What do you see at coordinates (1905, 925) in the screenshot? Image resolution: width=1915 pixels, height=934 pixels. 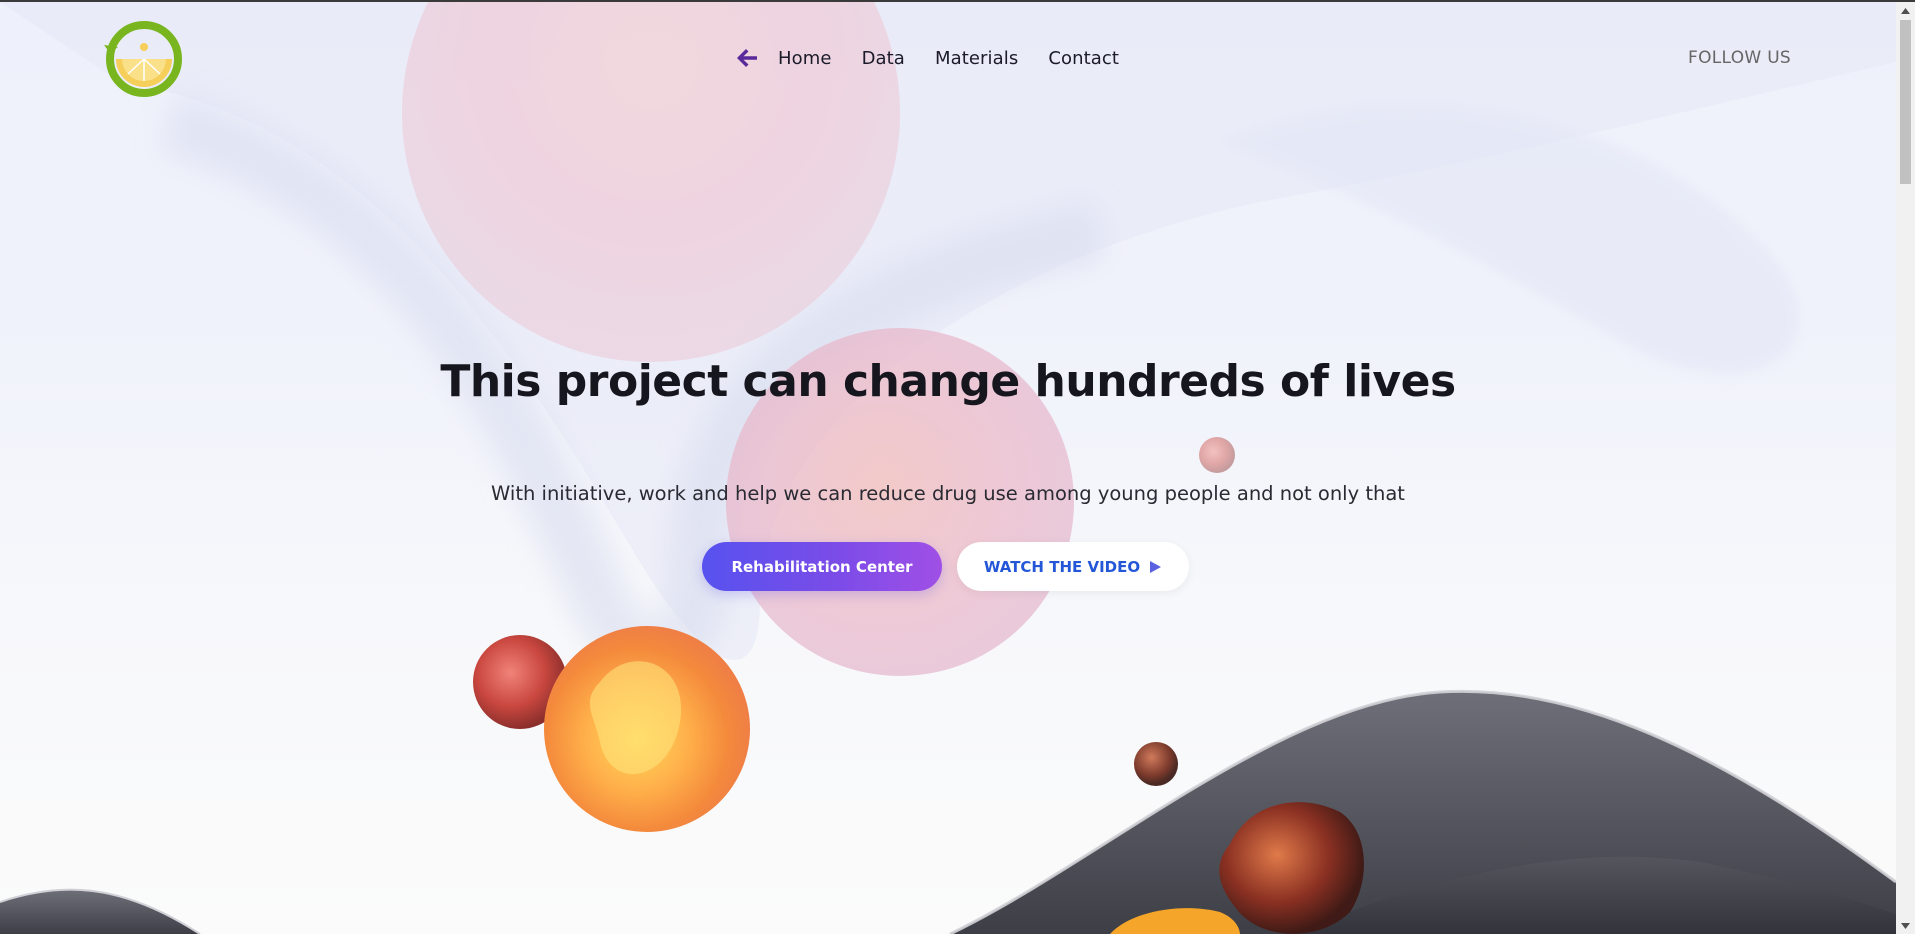 I see `scroll-down-arrow-icon` at bounding box center [1905, 925].